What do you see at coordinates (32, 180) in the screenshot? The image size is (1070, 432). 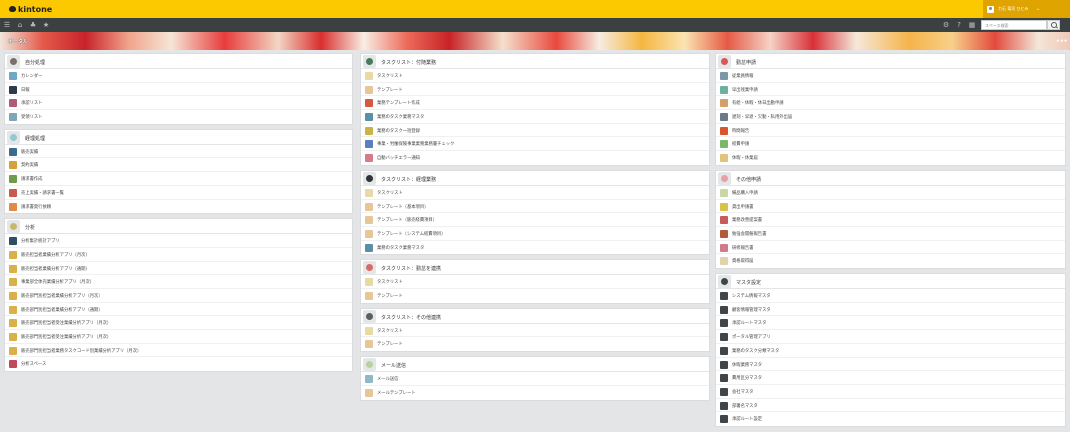 I see `app-link-label: 請求書作成` at bounding box center [32, 180].